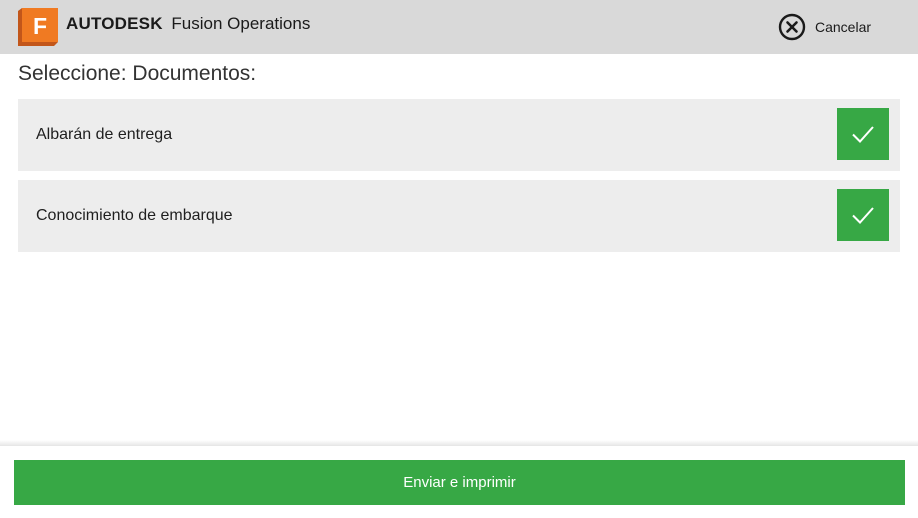 The height and width of the screenshot is (518, 918). What do you see at coordinates (137, 73) in the screenshot?
I see `page-title: Seleccione: Documentos:` at bounding box center [137, 73].